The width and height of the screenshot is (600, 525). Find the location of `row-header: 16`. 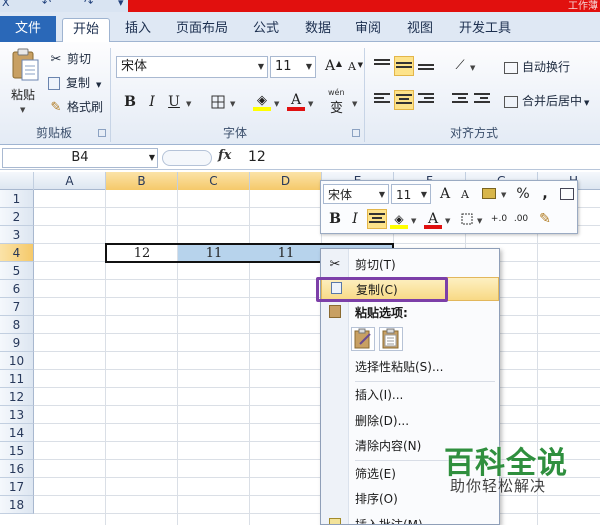

row-header: 16 is located at coordinates (17, 469).